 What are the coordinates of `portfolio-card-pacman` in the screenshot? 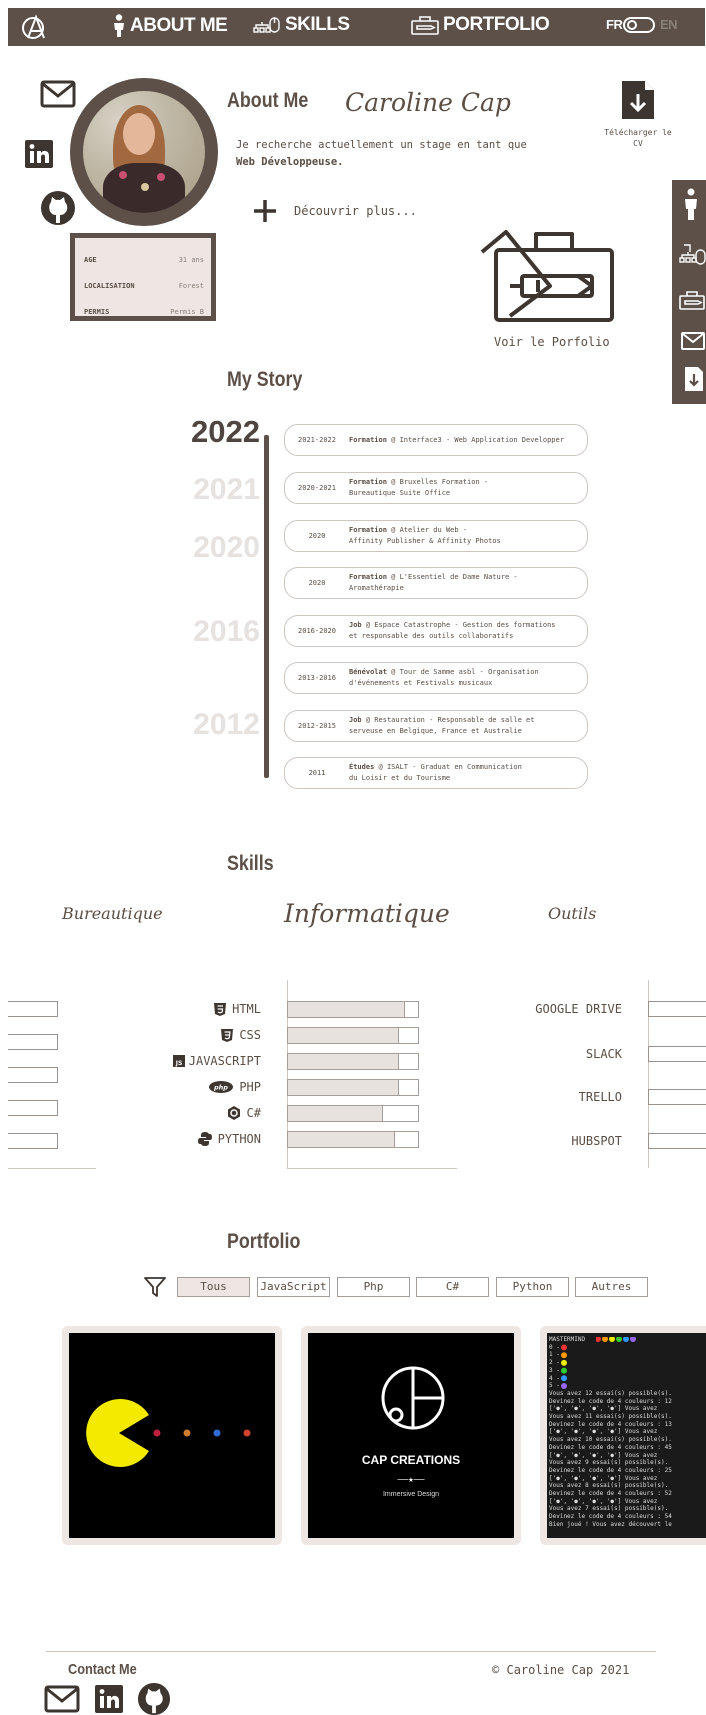 It's located at (172, 1435).